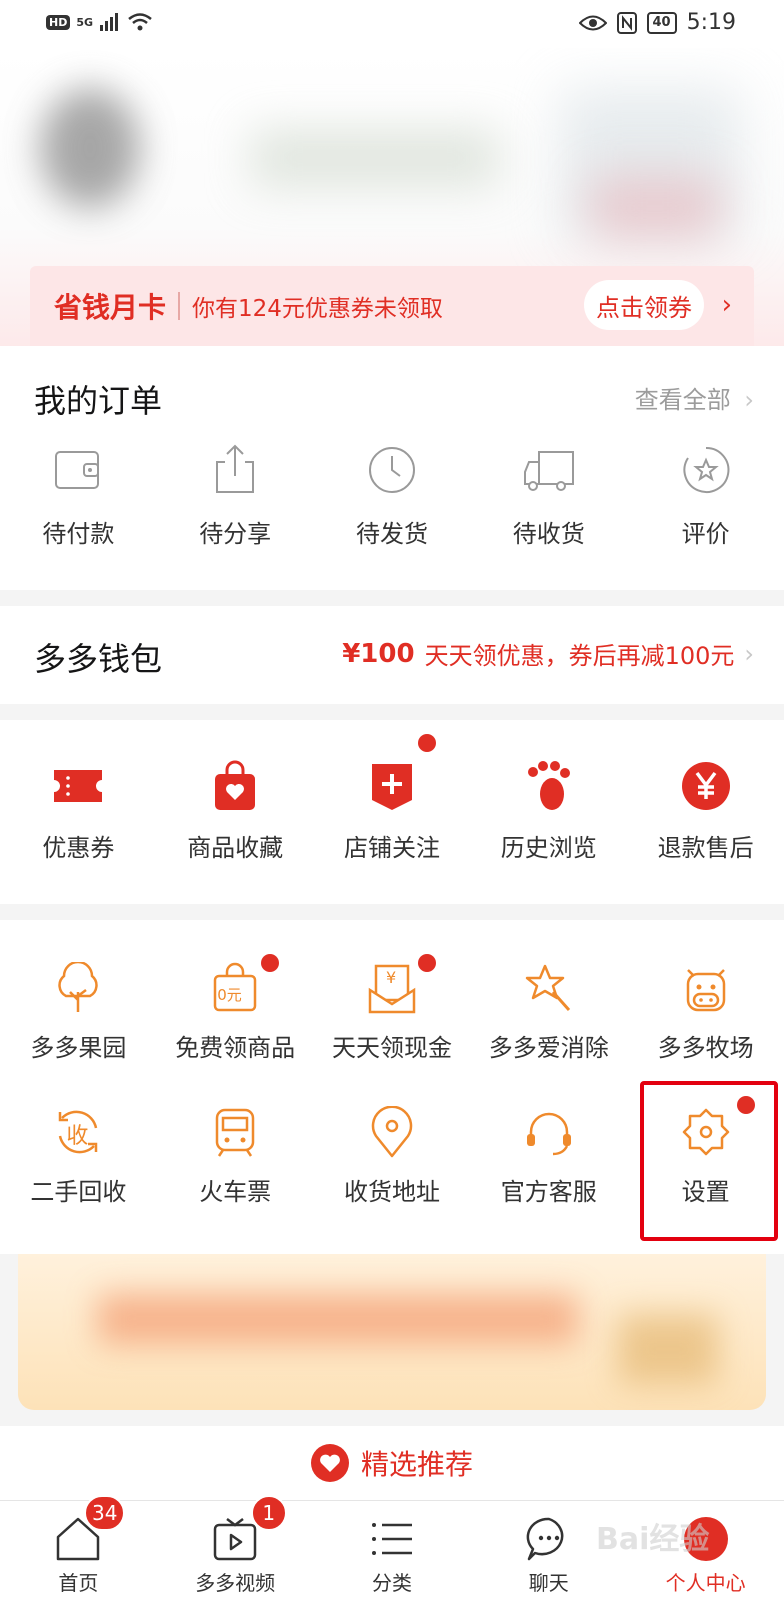 This screenshot has width=784, height=1600. Describe the element at coordinates (661, 22) in the screenshot. I see `battery-level: 40` at that location.